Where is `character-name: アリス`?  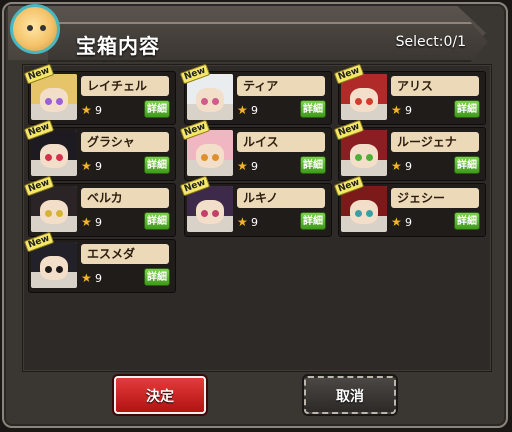
character-name: アリス is located at coordinates (435, 86).